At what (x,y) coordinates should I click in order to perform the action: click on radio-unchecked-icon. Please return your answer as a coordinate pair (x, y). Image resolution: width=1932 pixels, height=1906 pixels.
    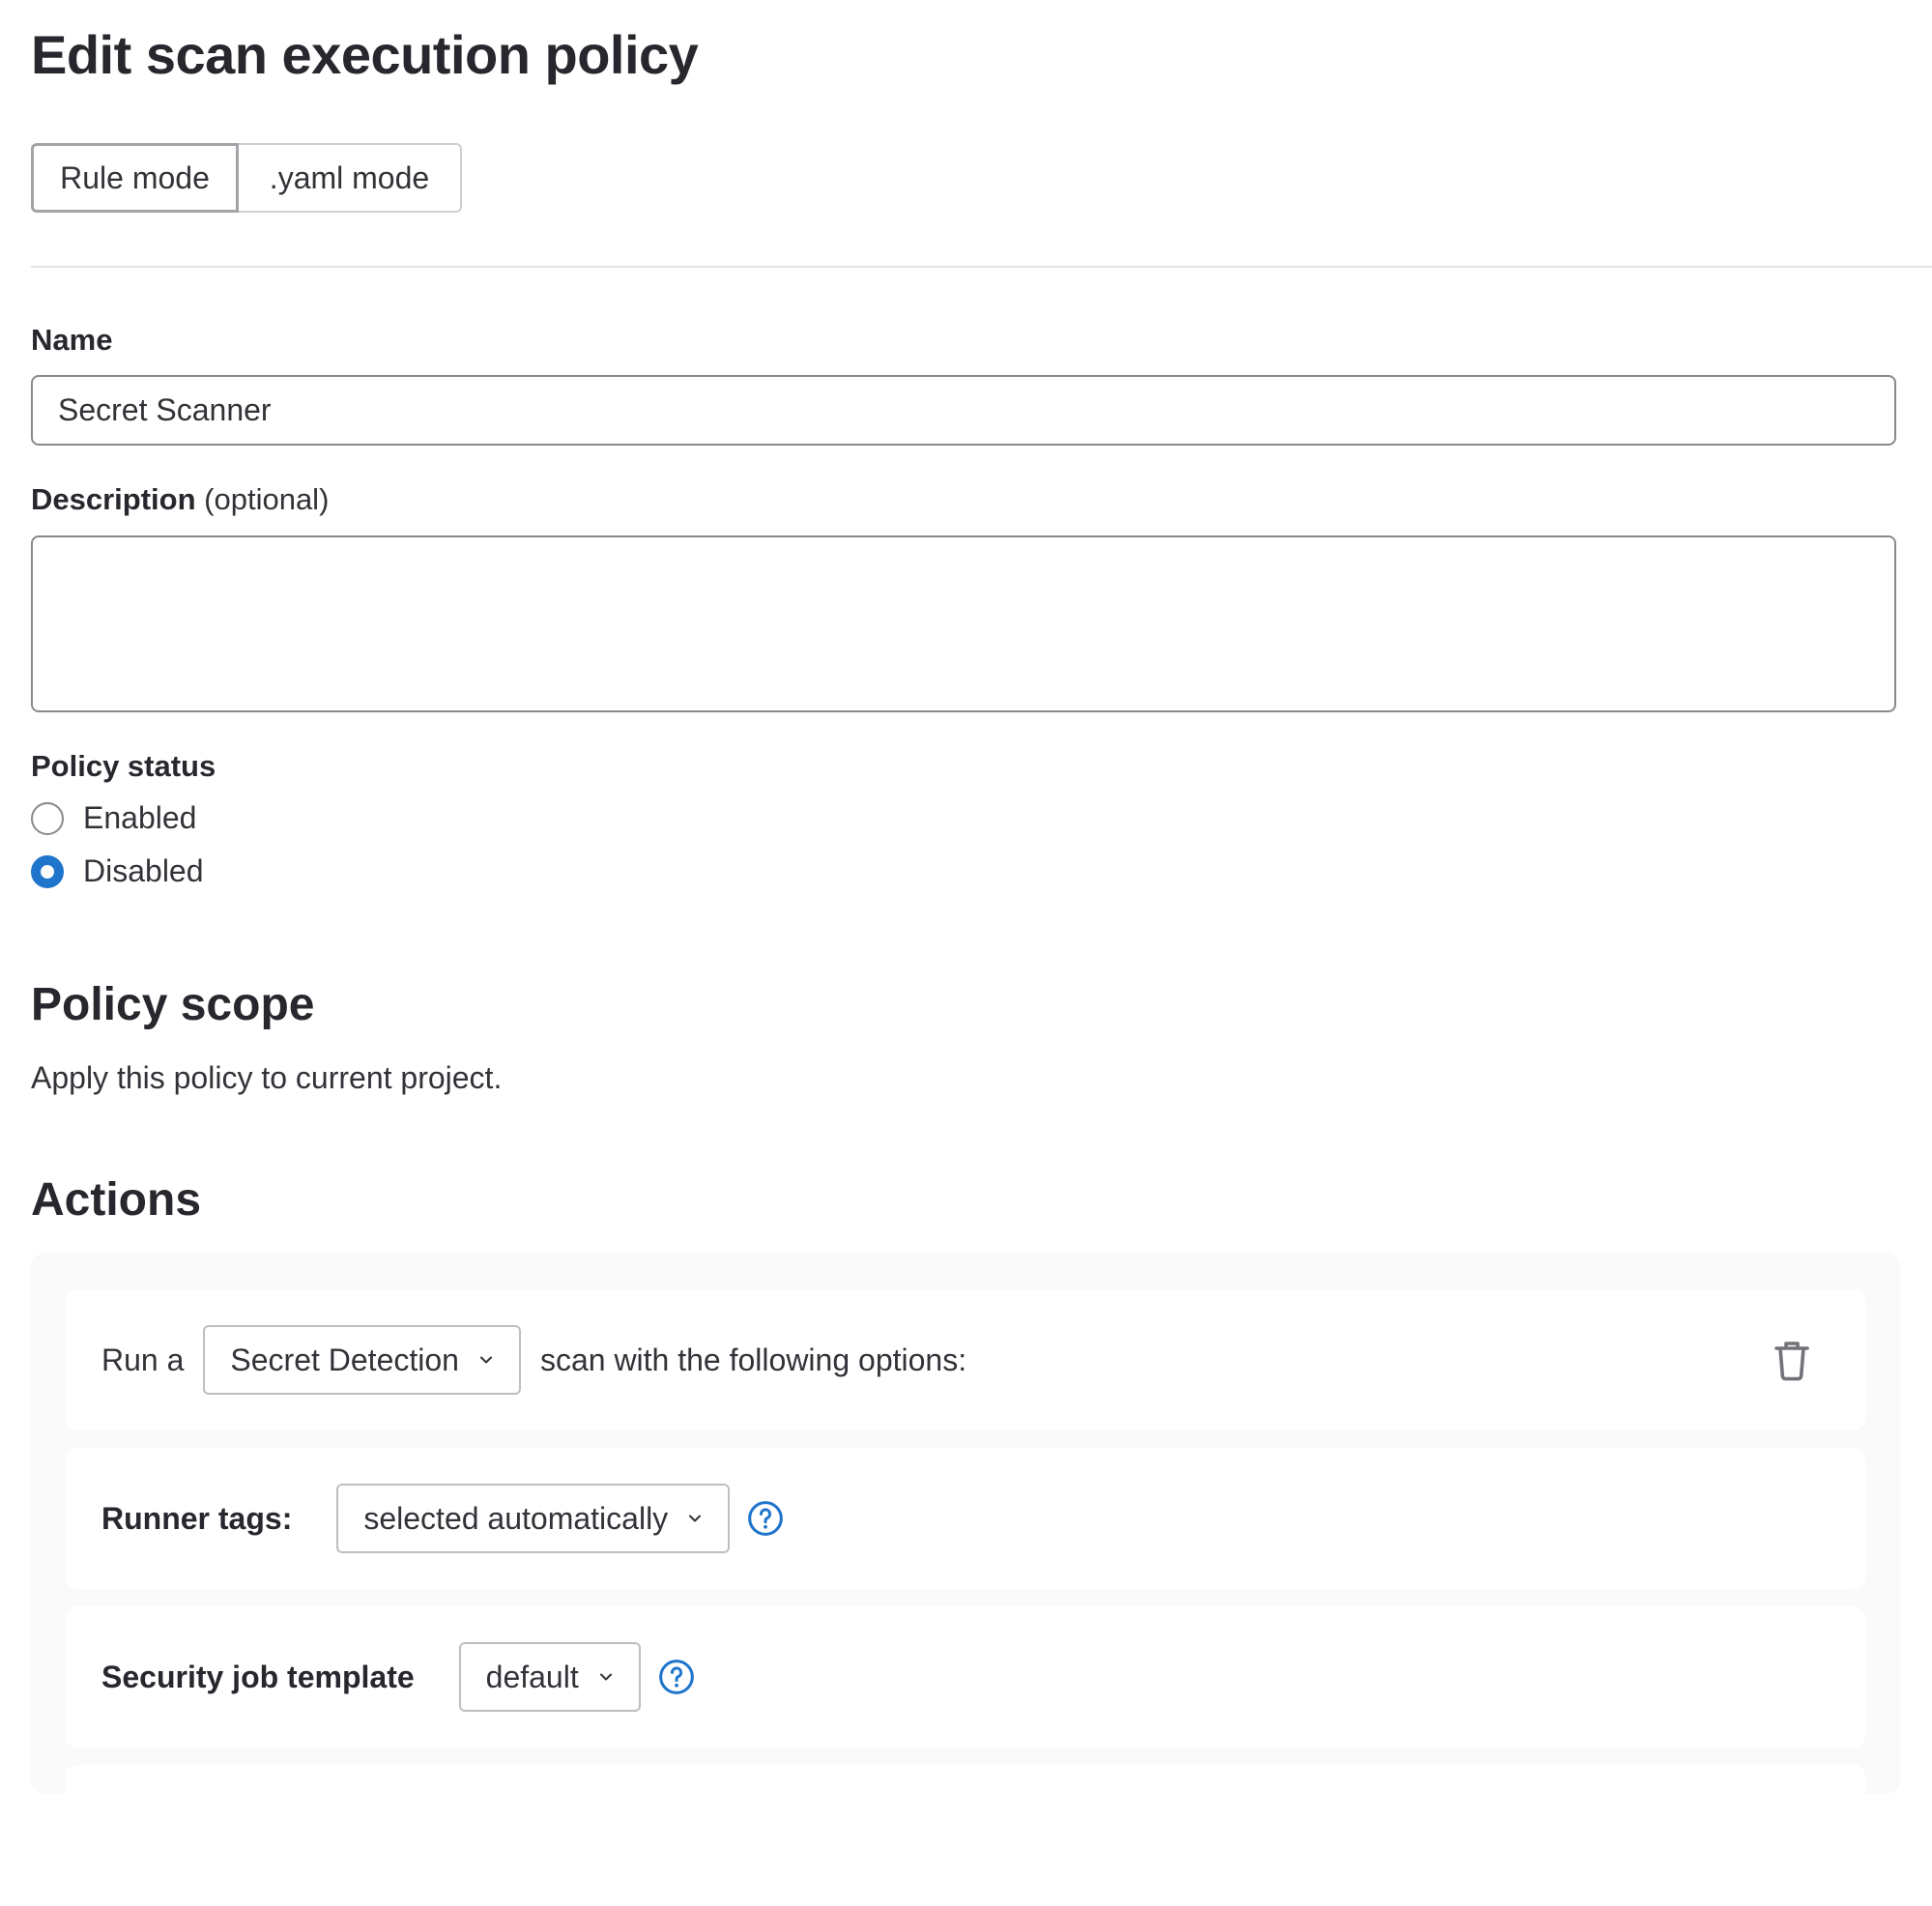
    Looking at the image, I should click on (47, 818).